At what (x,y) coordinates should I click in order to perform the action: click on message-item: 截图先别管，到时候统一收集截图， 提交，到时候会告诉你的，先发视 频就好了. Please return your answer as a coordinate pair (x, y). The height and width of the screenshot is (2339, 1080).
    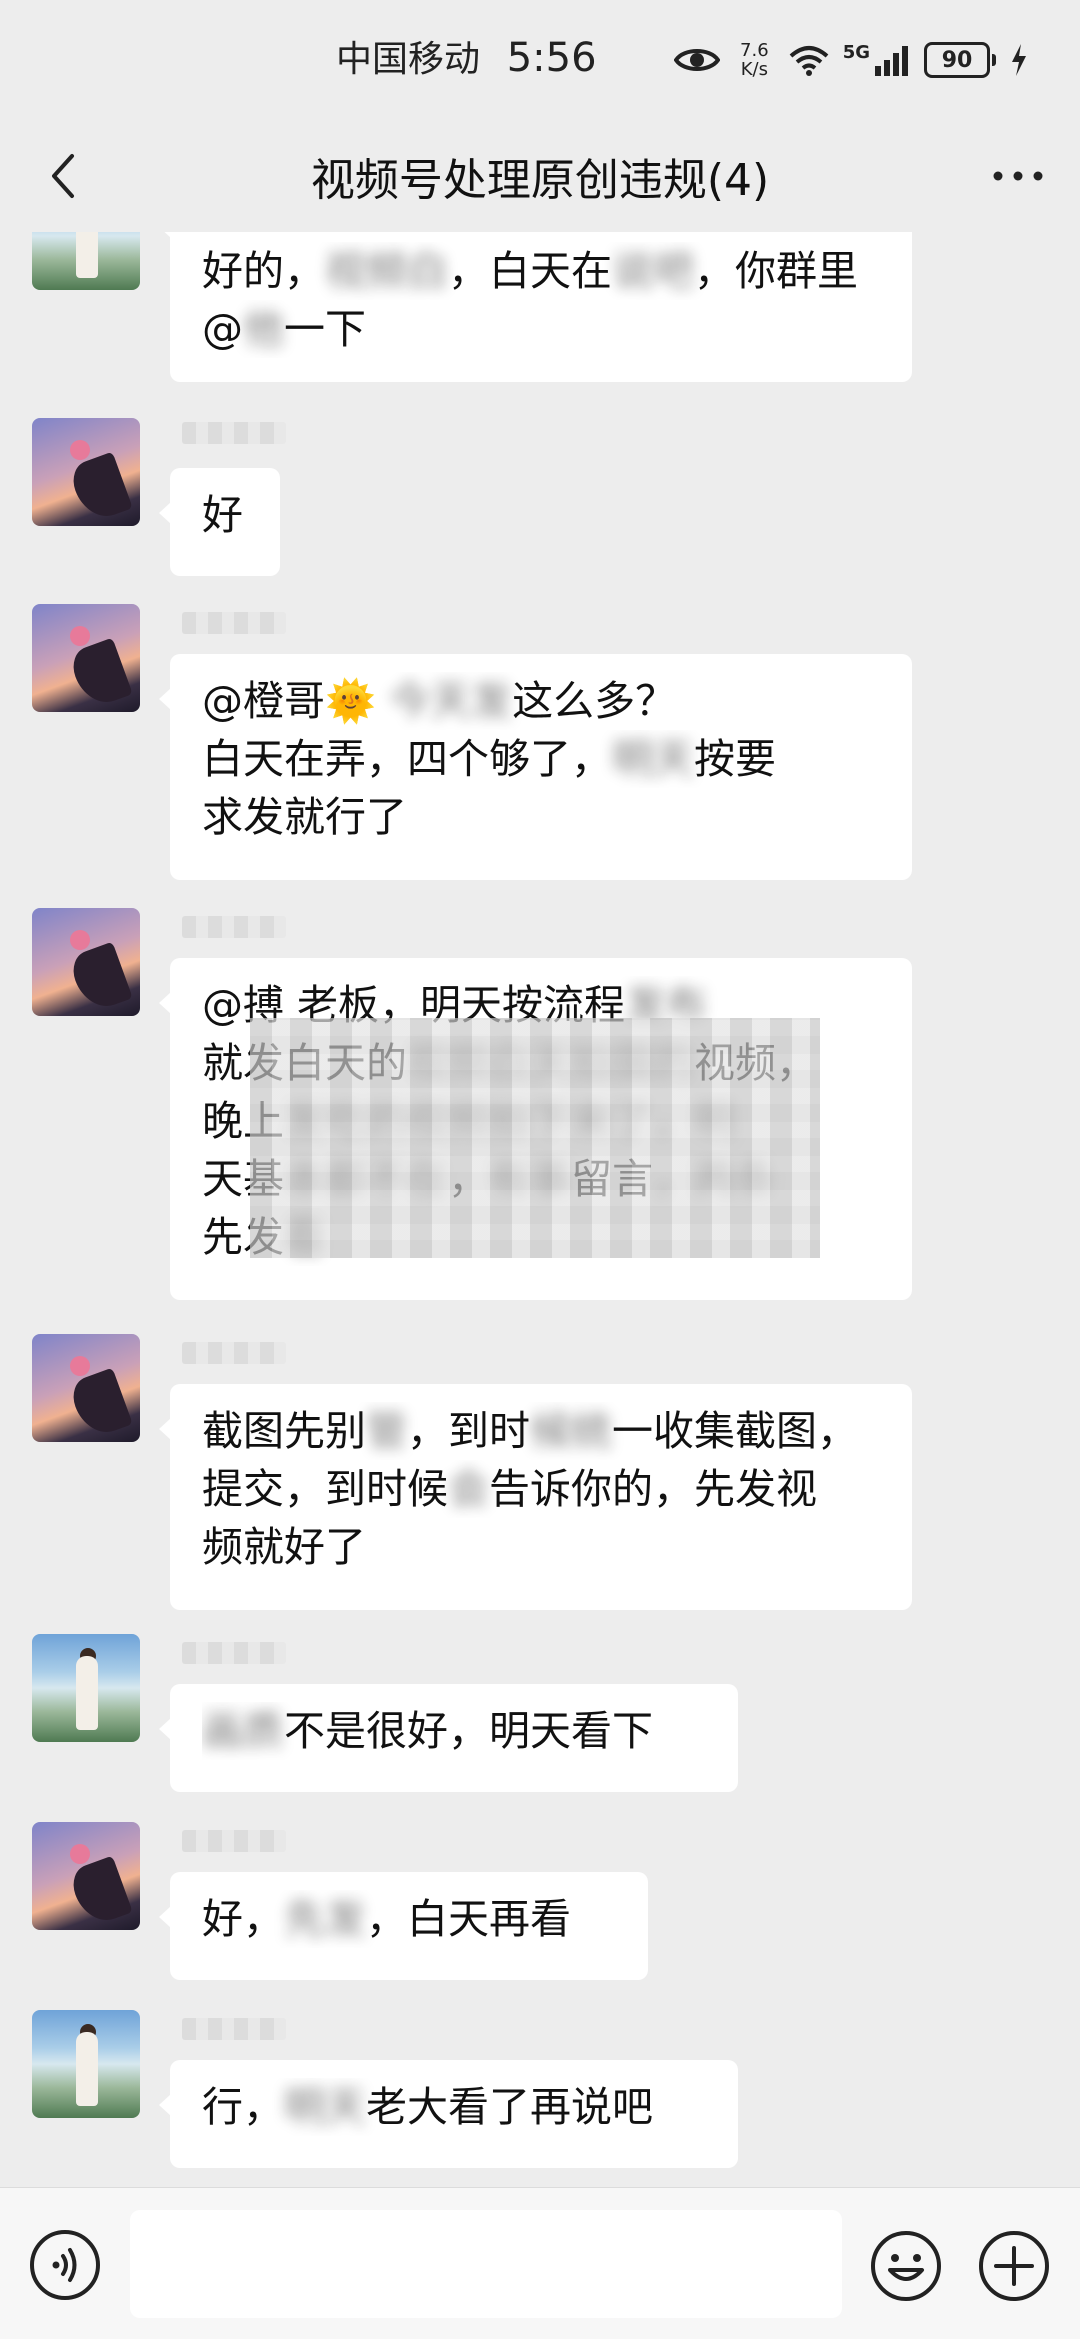
    Looking at the image, I should click on (540, 1474).